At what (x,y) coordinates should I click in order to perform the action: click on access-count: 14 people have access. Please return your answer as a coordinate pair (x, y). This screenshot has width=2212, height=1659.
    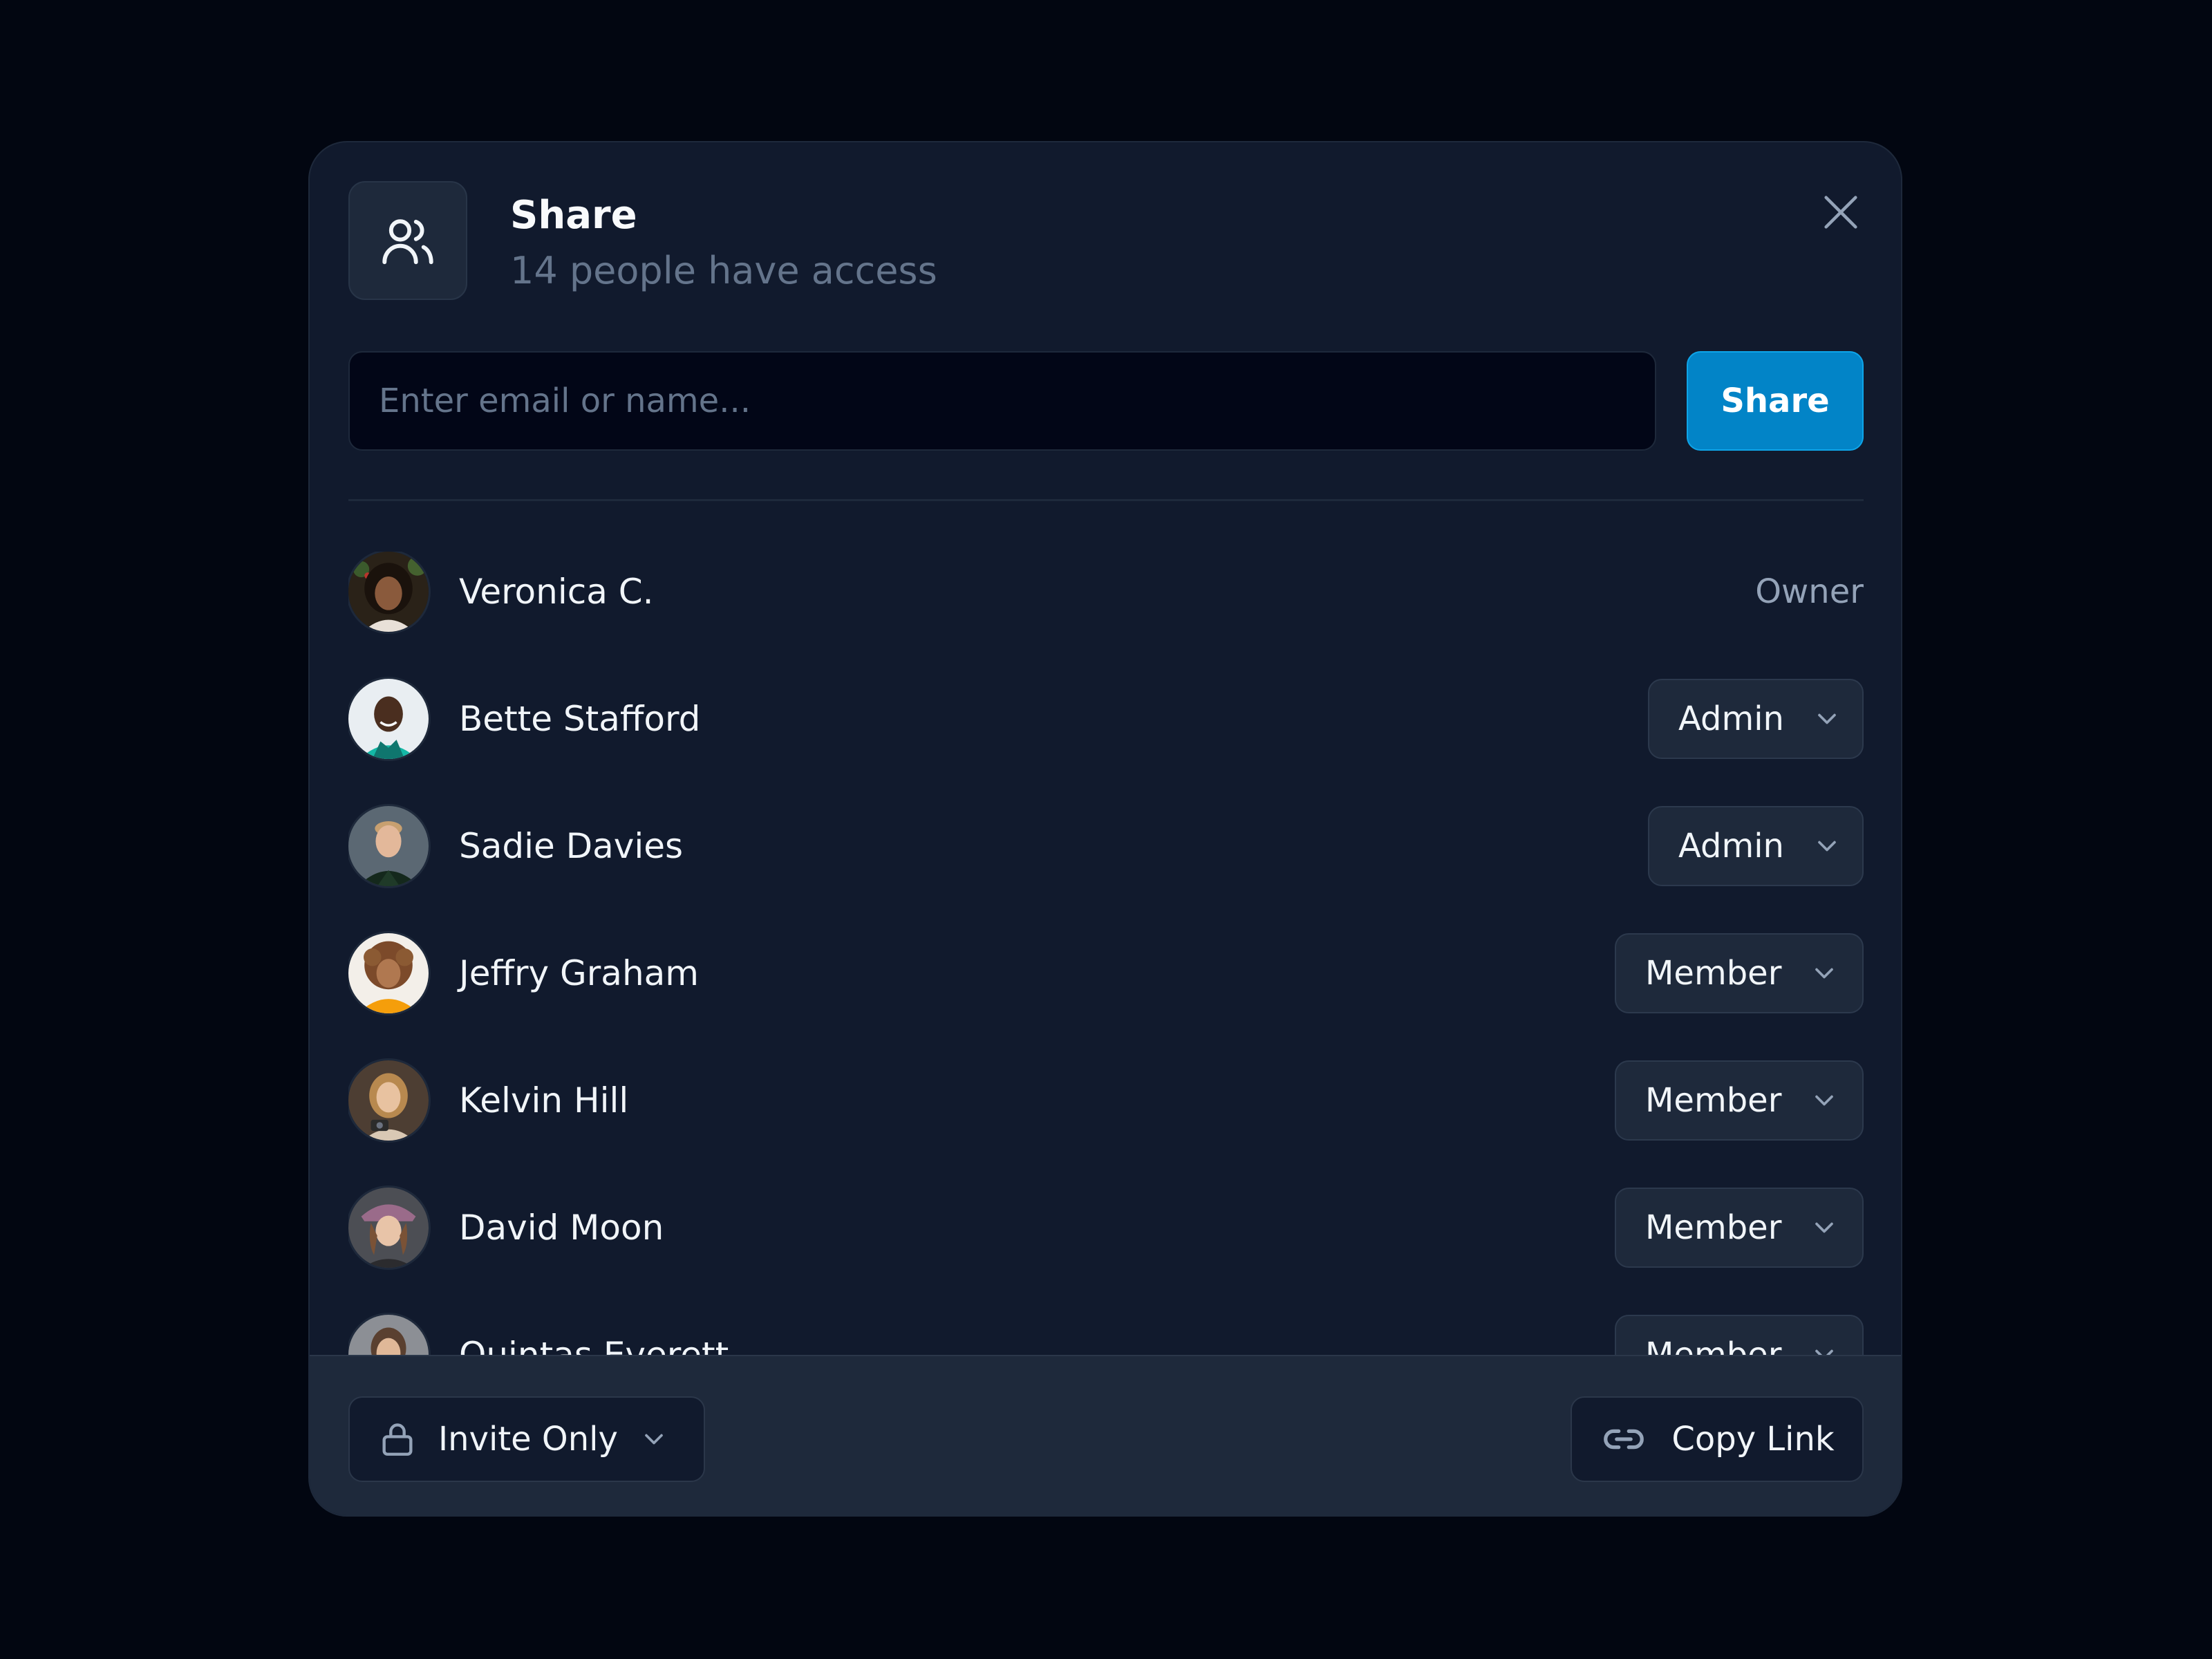
    Looking at the image, I should click on (723, 270).